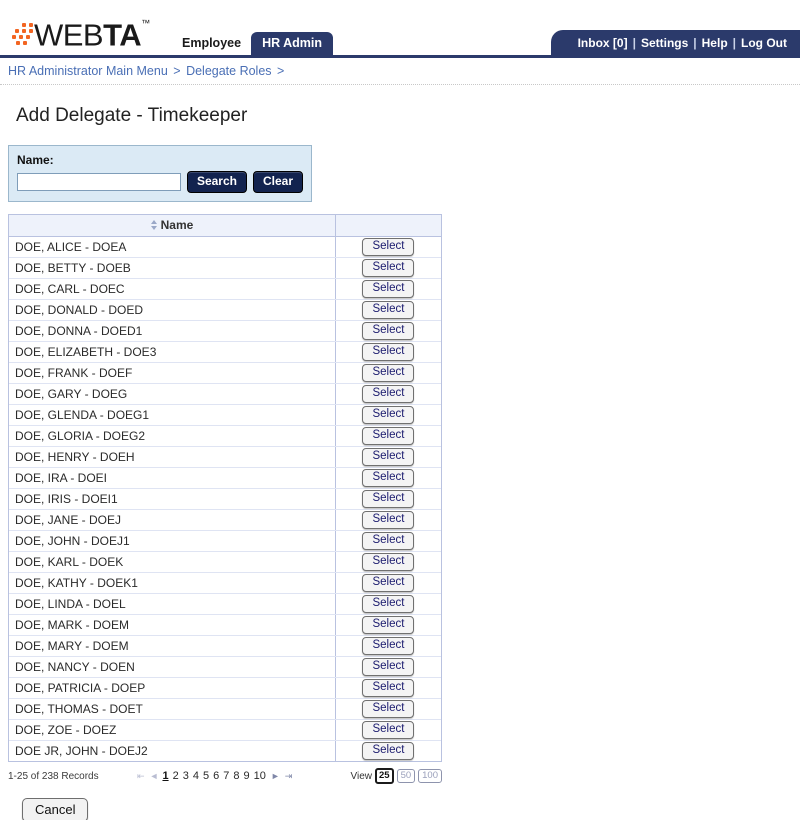 This screenshot has height=820, width=800. What do you see at coordinates (225, 709) in the screenshot?
I see `table-row: DOE, THOMAS - DOET Select` at bounding box center [225, 709].